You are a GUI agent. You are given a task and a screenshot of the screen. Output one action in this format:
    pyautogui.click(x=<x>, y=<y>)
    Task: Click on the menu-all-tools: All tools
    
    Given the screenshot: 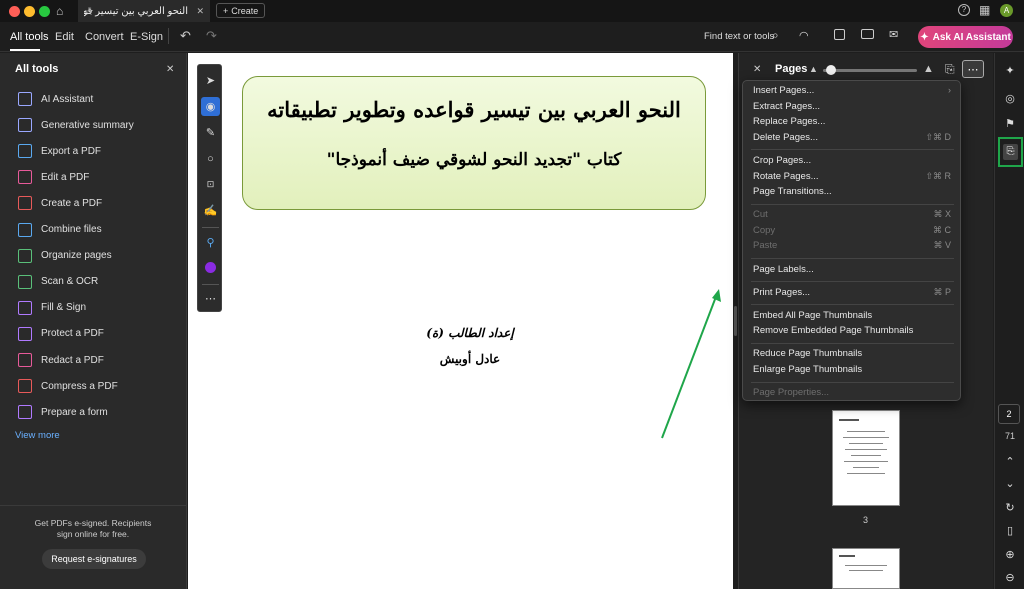 What is the action you would take?
    pyautogui.click(x=29, y=37)
    